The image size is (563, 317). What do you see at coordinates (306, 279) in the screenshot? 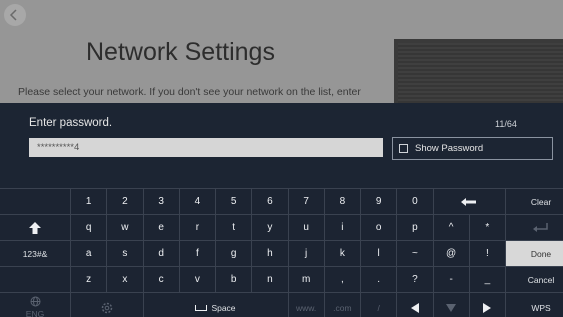
I see `key: m` at bounding box center [306, 279].